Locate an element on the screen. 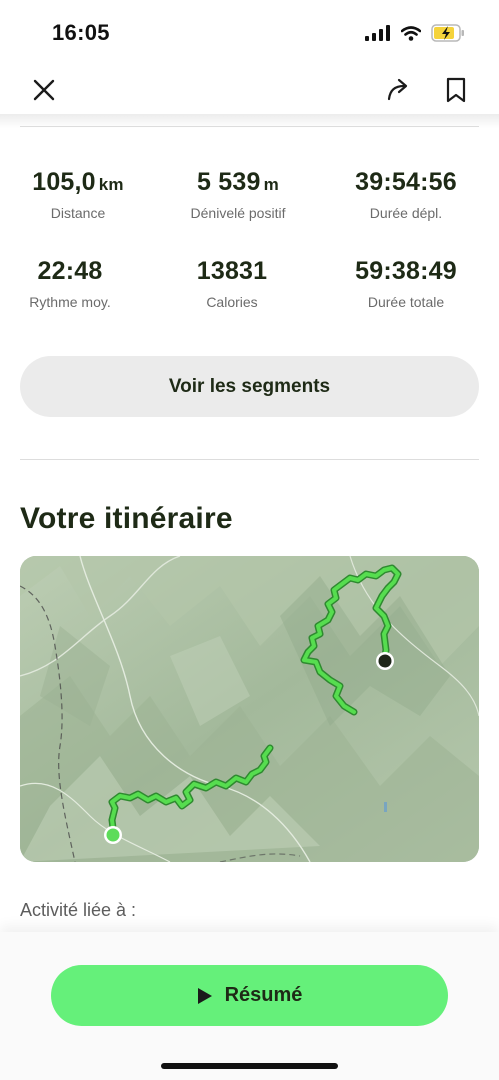 The height and width of the screenshot is (1080, 499). stat-unit: km is located at coordinates (111, 184).